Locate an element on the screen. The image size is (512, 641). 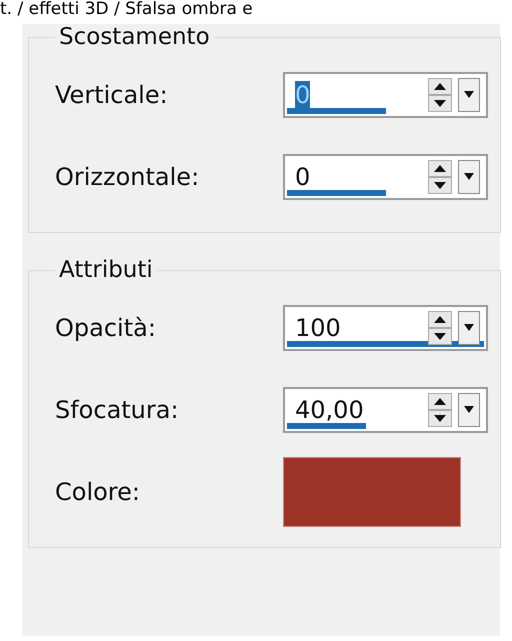
field-label: Opacità: is located at coordinates (106, 328).